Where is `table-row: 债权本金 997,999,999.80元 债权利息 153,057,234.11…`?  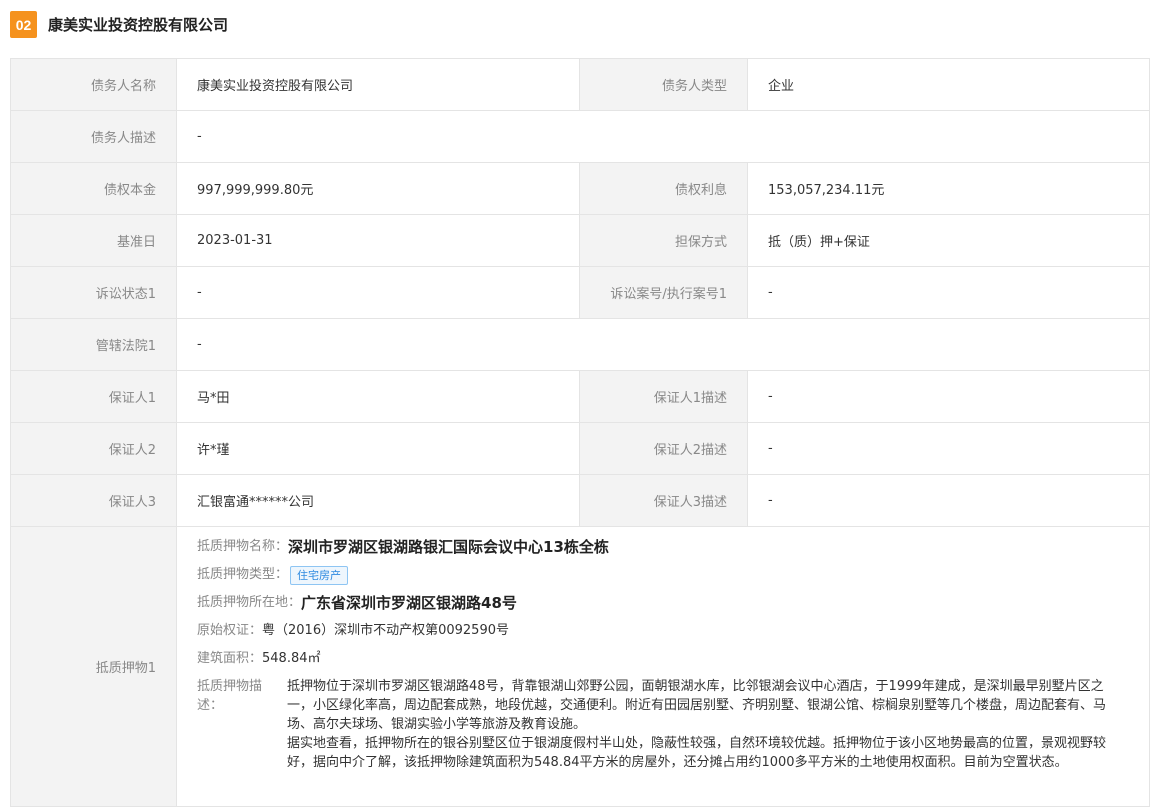 table-row: 债权本金 997,999,999.80元 债权利息 153,057,234.11… is located at coordinates (580, 188).